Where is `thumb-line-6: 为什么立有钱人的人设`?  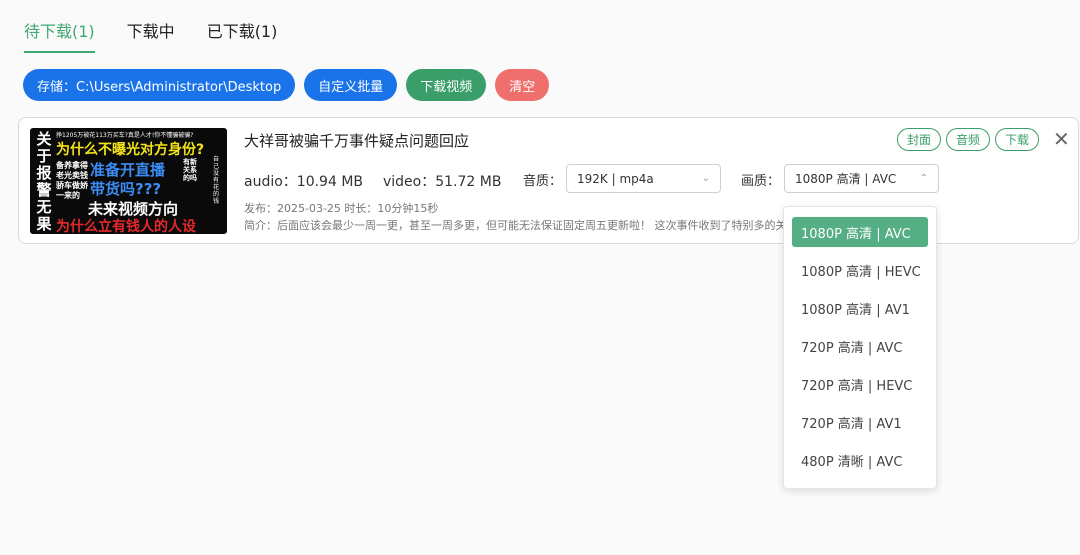 thumb-line-6: 为什么立有钱人的人设 is located at coordinates (126, 226).